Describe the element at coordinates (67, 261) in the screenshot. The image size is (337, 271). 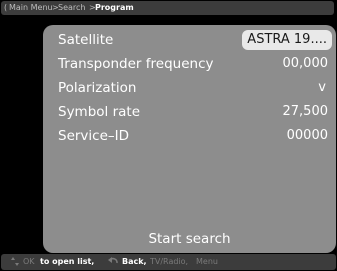
I see `open-list-hint: to open list,` at that location.